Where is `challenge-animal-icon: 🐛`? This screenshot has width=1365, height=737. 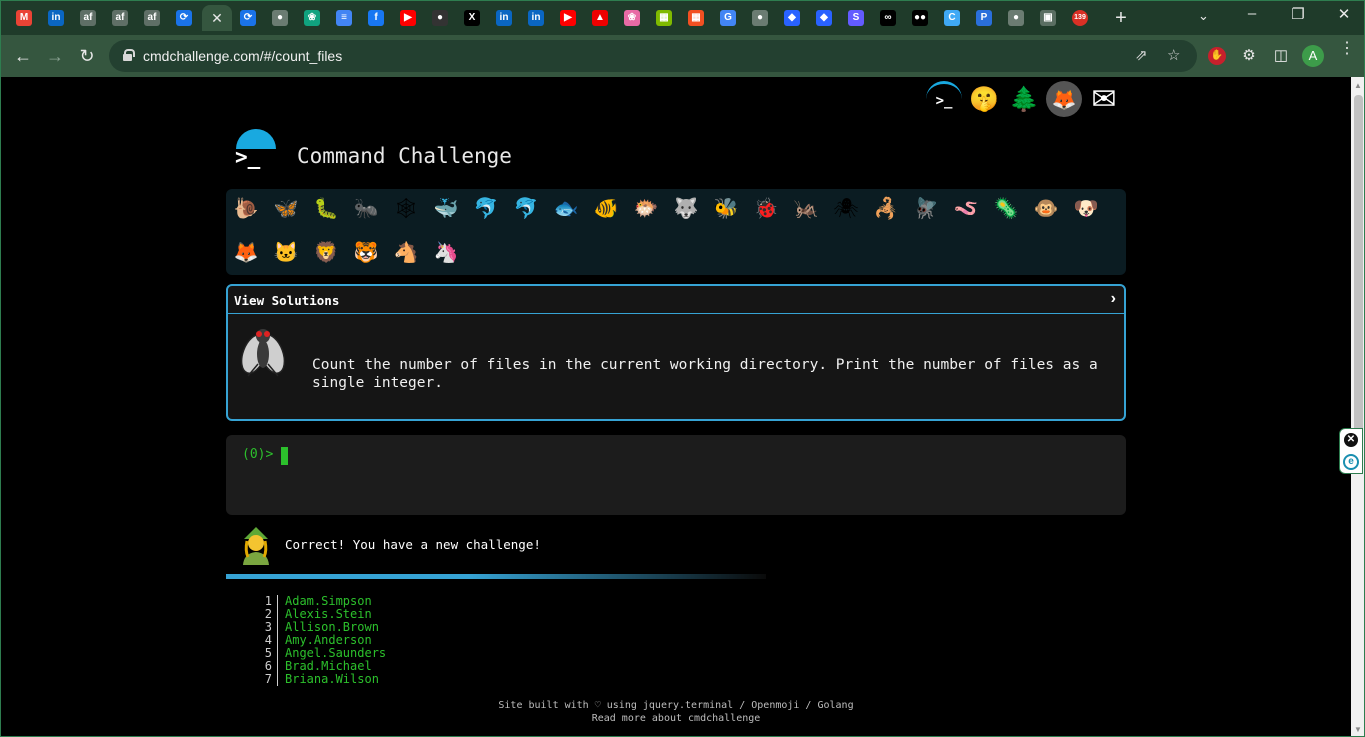
challenge-animal-icon: 🐛 is located at coordinates (326, 209).